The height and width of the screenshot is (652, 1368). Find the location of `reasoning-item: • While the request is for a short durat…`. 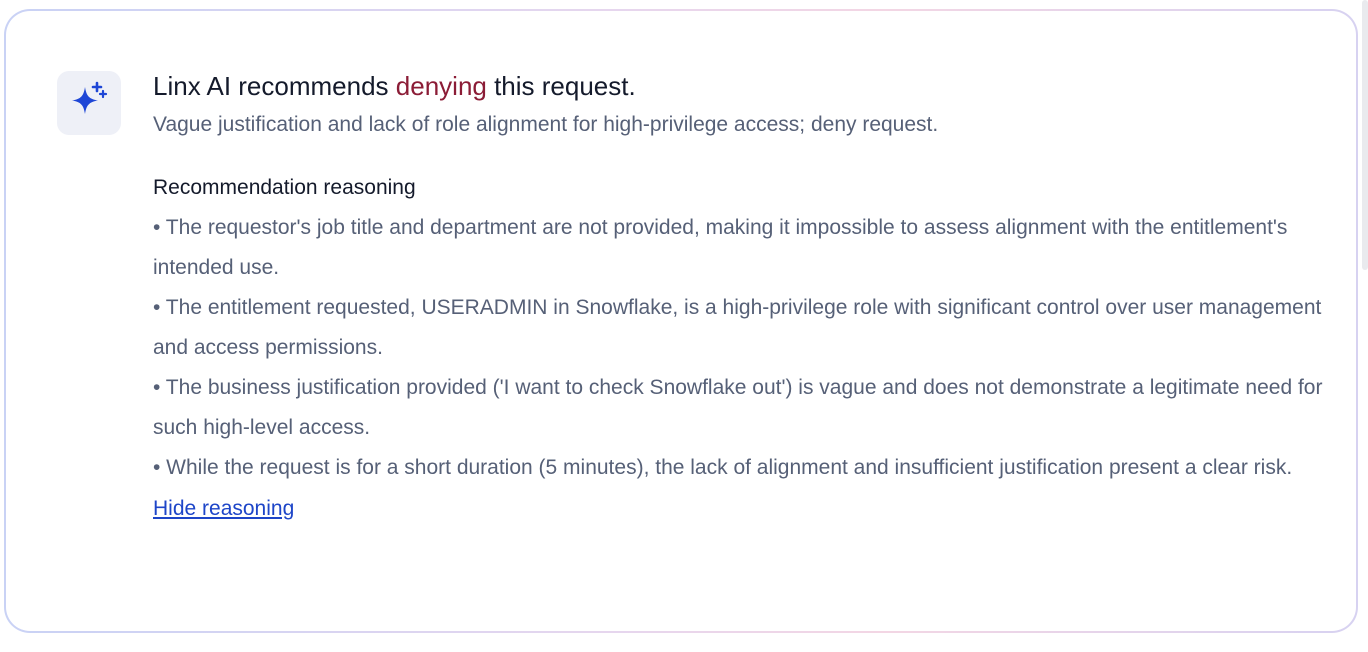

reasoning-item: • While the request is for a short durat… is located at coordinates (723, 467).